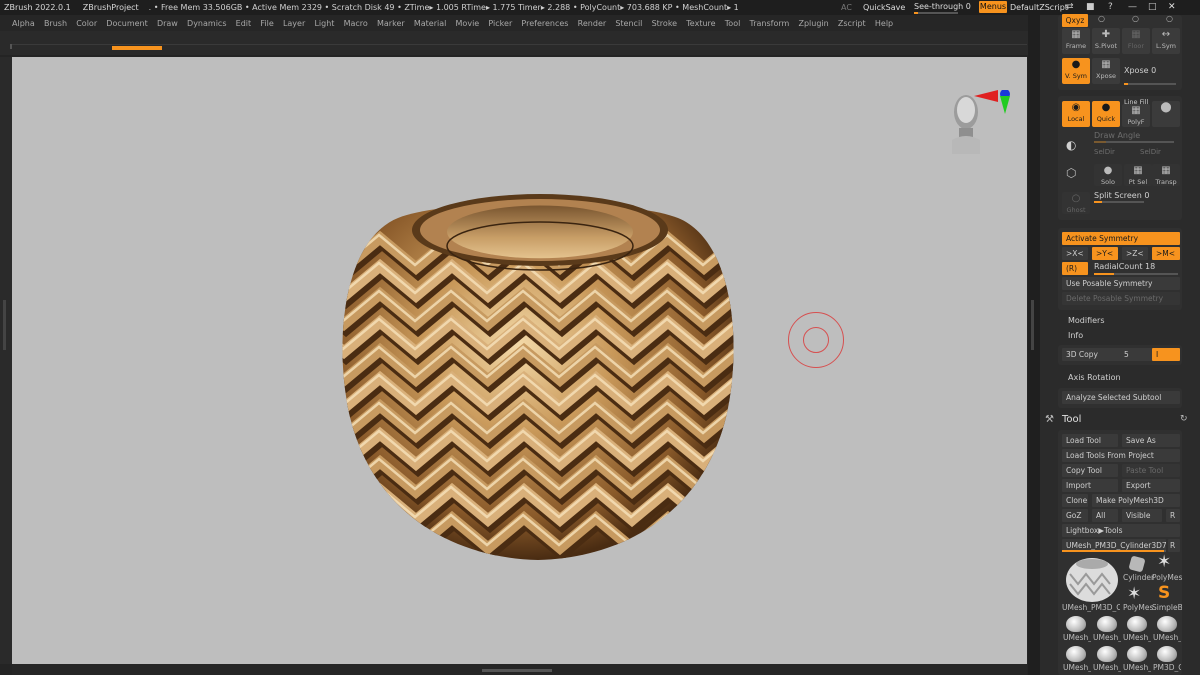 The width and height of the screenshot is (1200, 675). I want to click on modifiers-header: Modifiers, so click(1086, 320).